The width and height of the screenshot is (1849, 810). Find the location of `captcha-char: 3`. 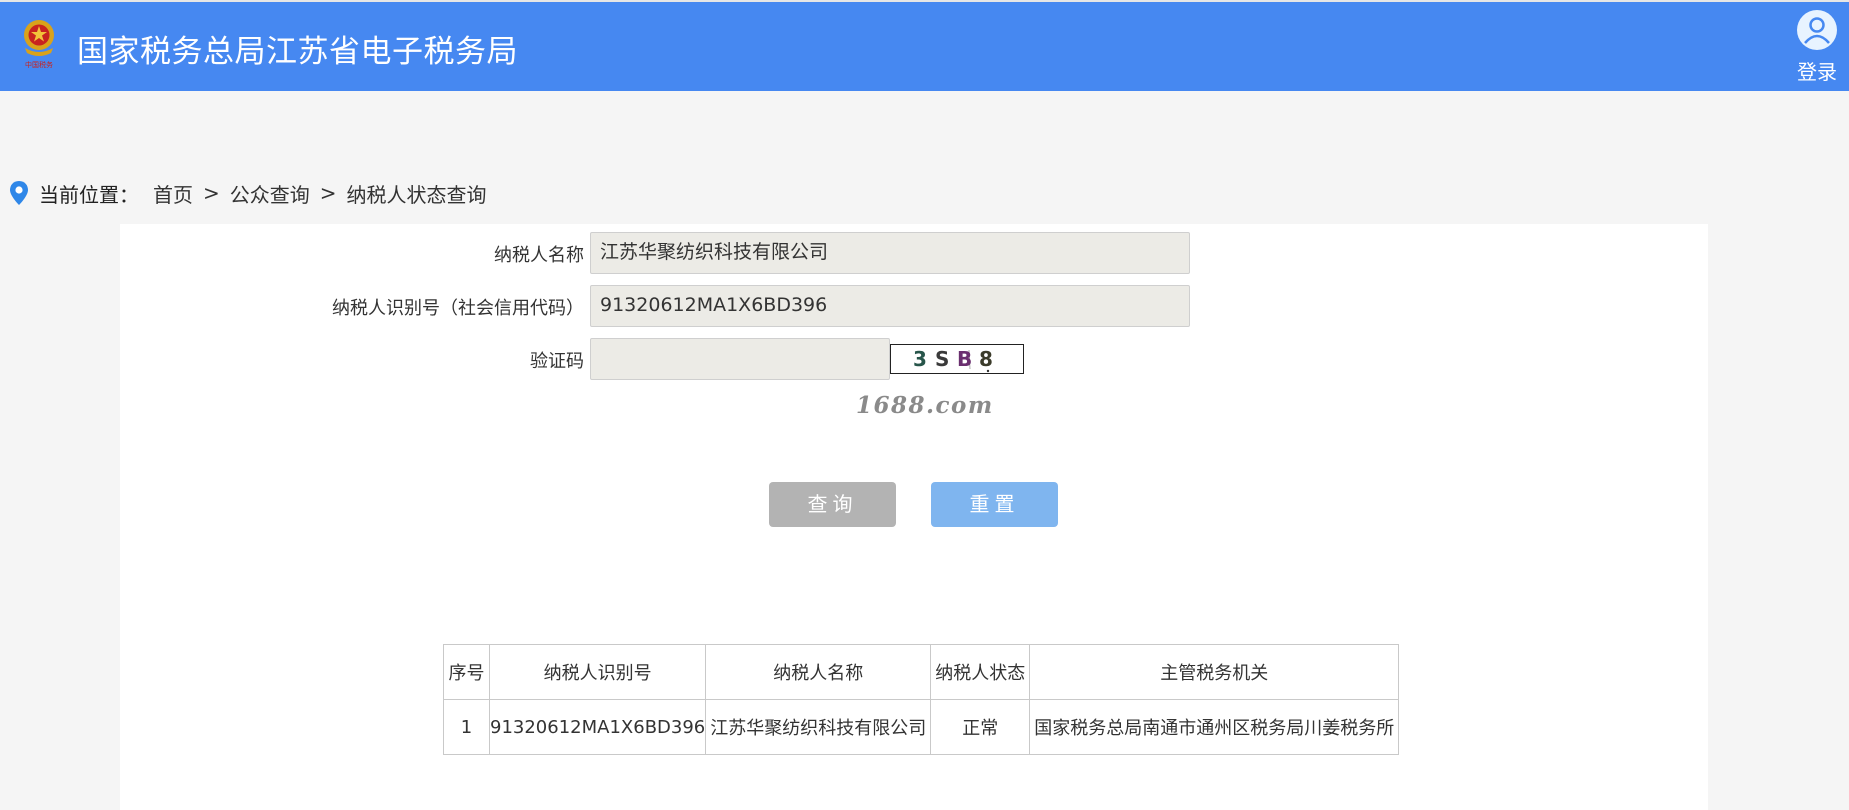

captcha-char: 3 is located at coordinates (920, 359).